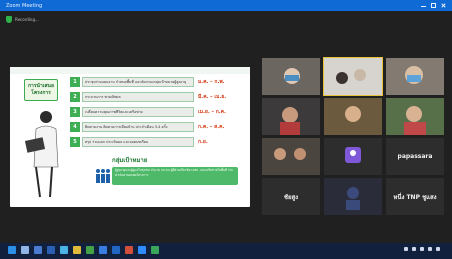  I want to click on zoom-app-icon, so click(142, 250).